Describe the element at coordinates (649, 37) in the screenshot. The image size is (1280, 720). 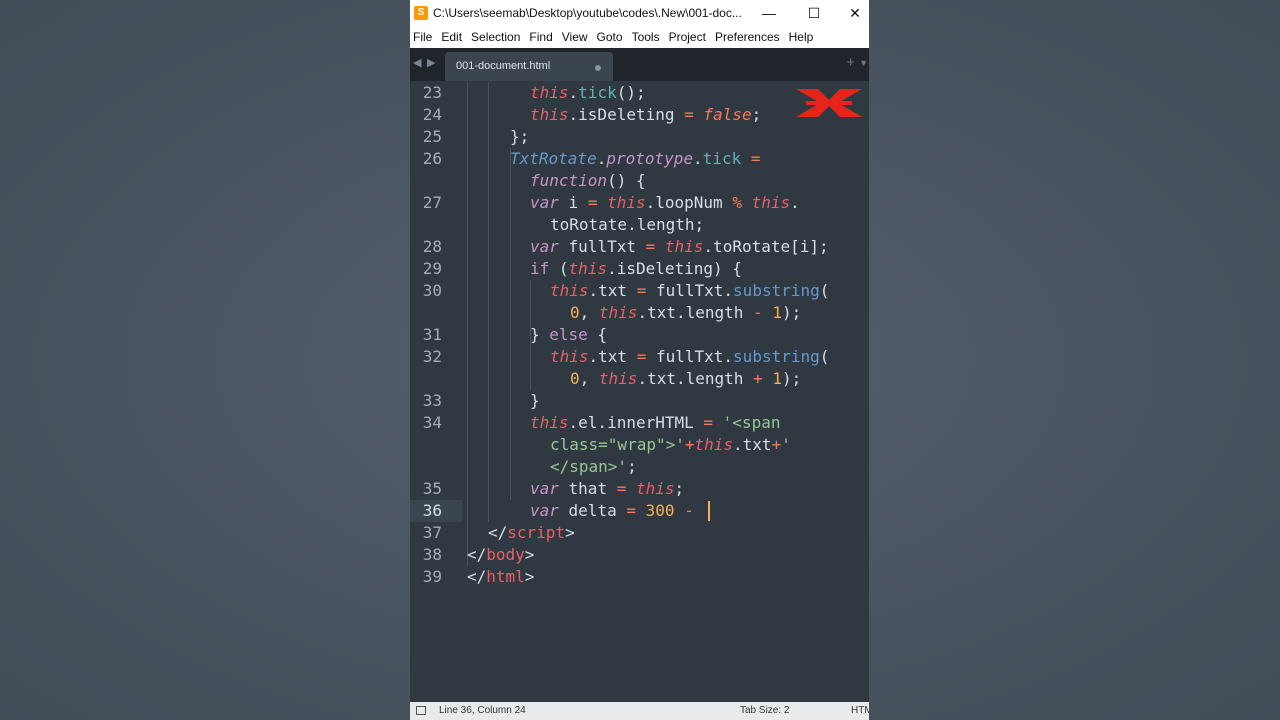
I see `menu-tools: Tools` at that location.